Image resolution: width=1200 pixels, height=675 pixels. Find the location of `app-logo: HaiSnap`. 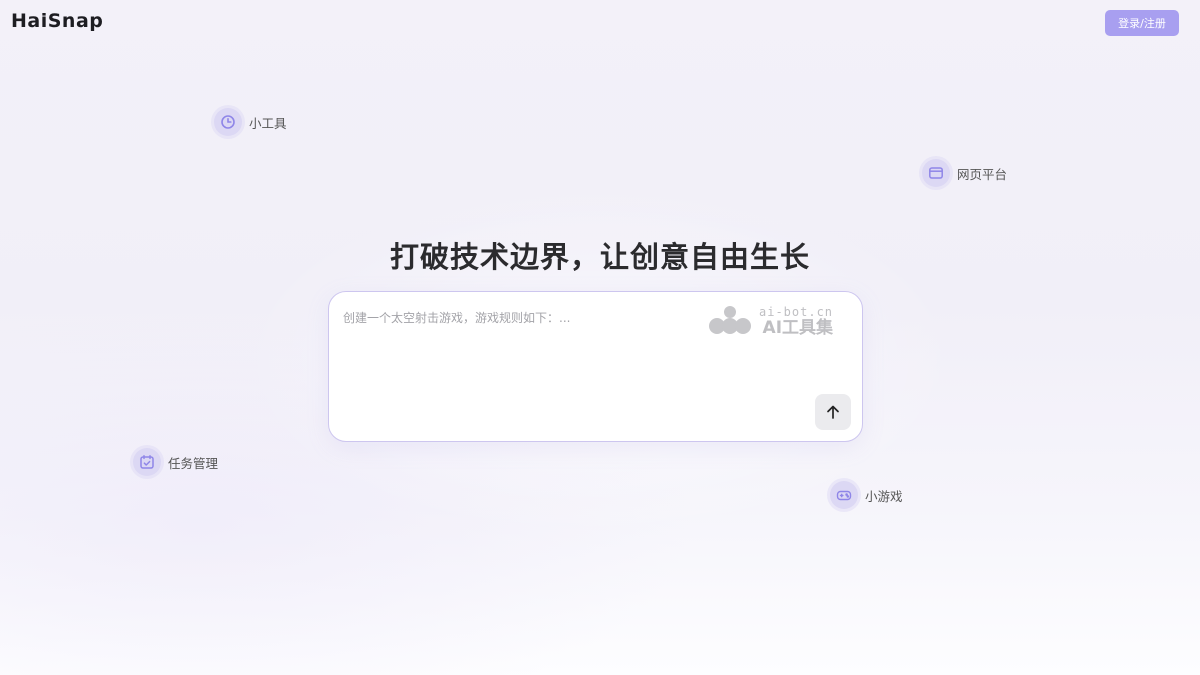

app-logo: HaiSnap is located at coordinates (57, 21).